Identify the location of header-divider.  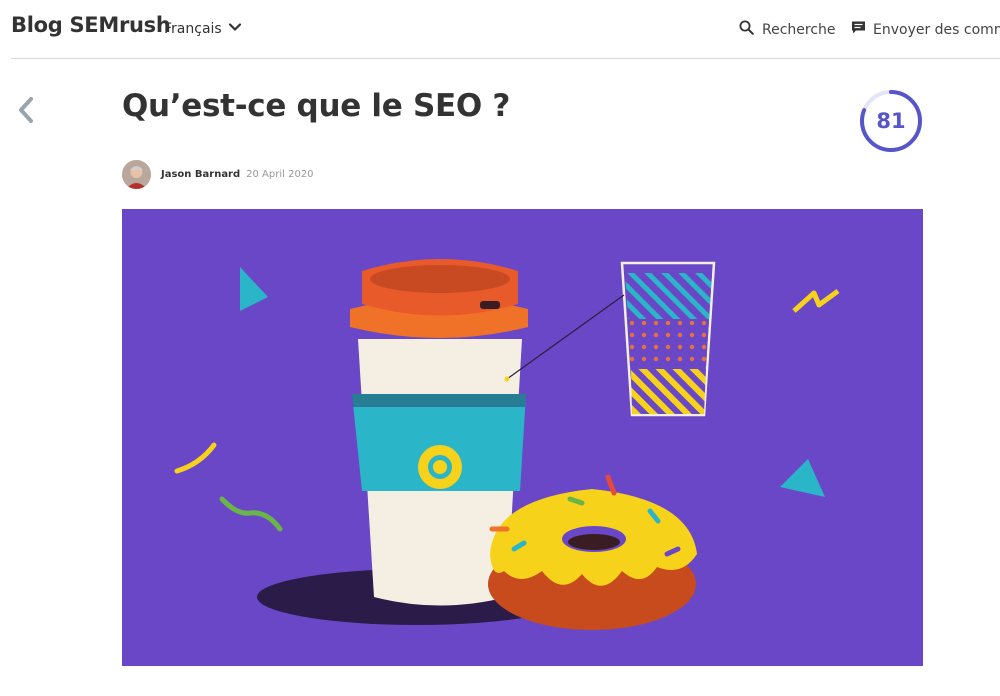
(505, 58).